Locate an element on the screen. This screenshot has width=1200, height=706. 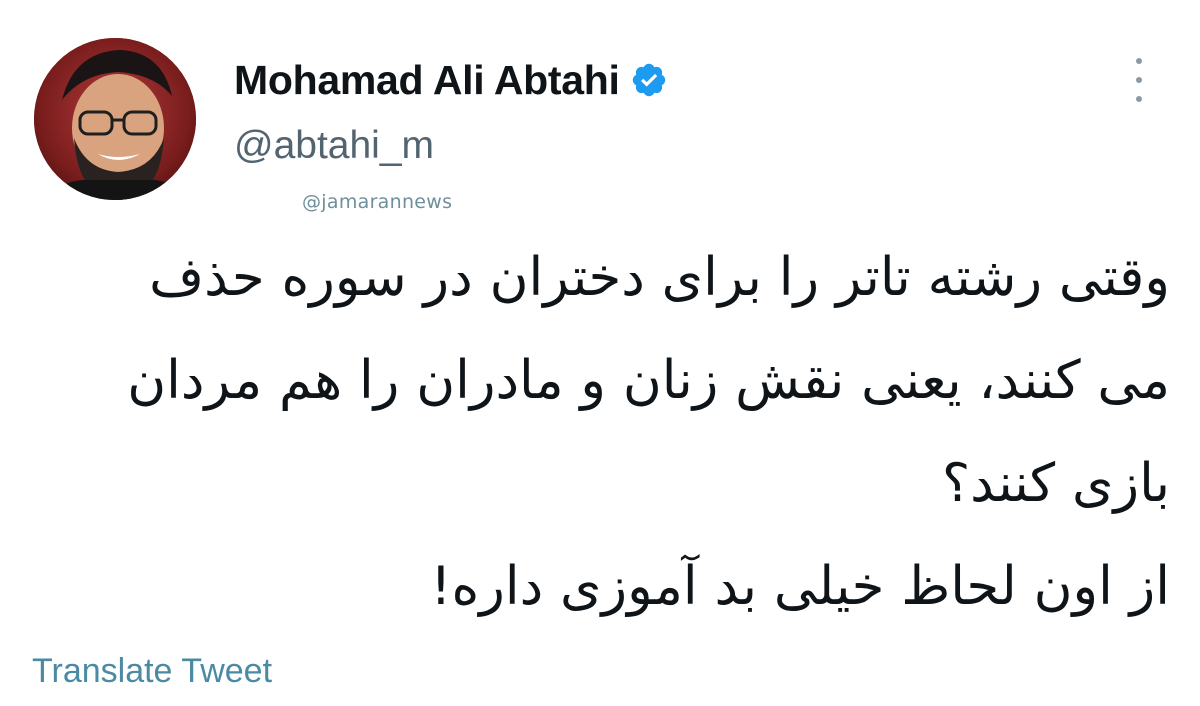
avatar is located at coordinates (115, 119).